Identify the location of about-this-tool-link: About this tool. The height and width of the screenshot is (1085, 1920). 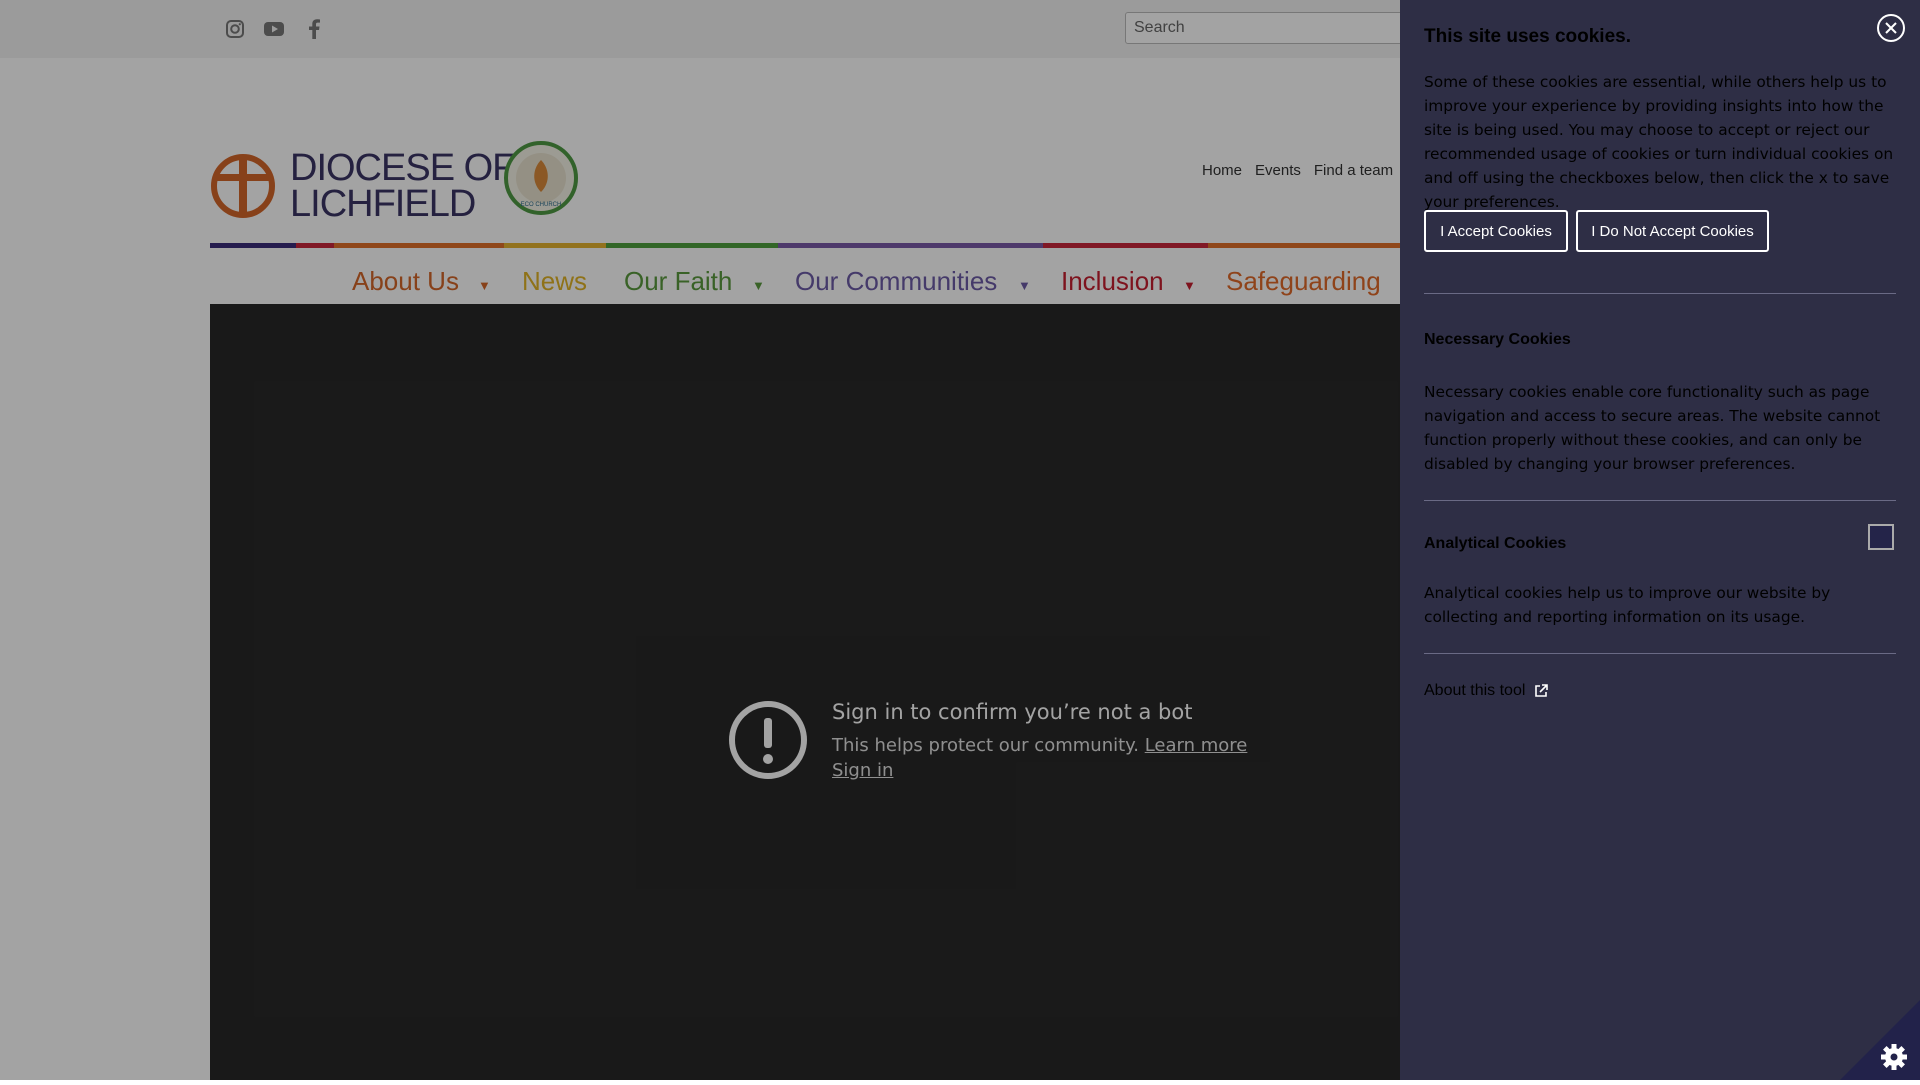
(1486, 691).